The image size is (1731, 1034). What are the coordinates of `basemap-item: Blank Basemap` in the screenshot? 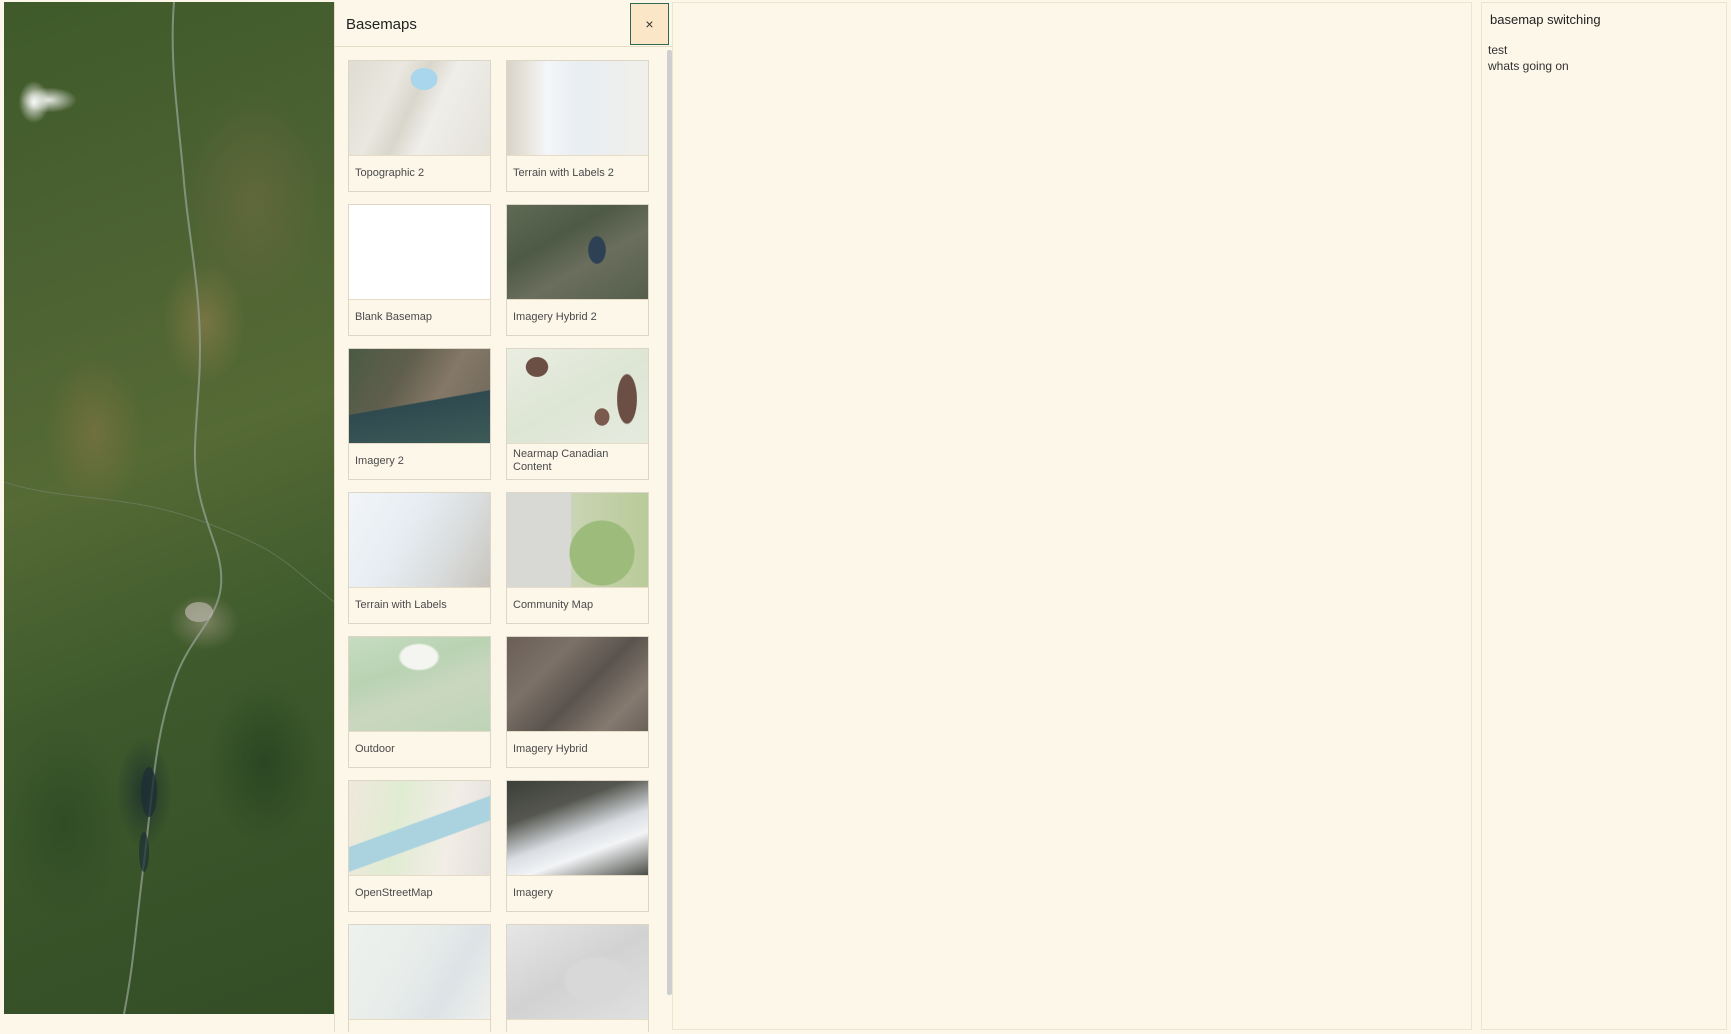 It's located at (419, 270).